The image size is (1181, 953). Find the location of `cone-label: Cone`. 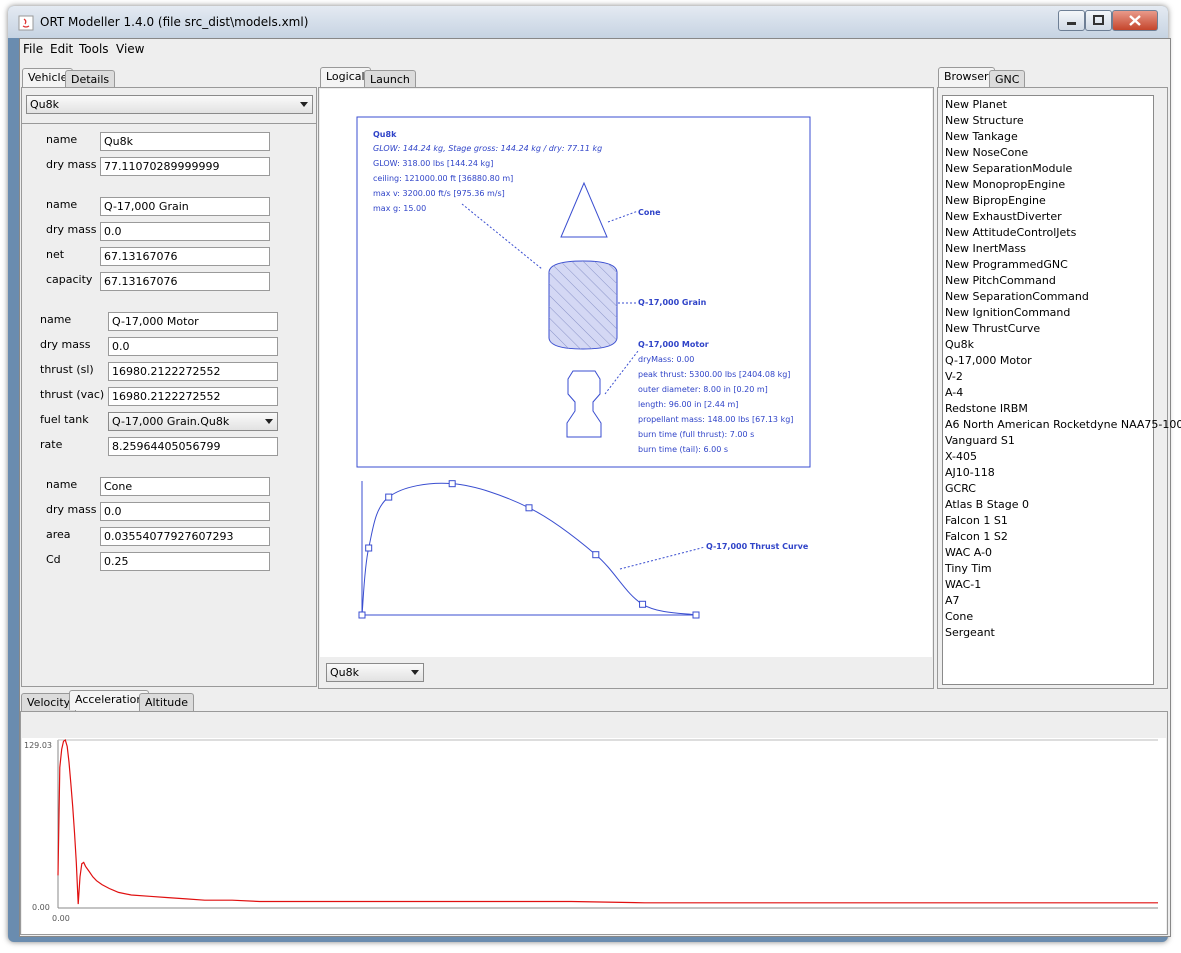

cone-label: Cone is located at coordinates (649, 212).